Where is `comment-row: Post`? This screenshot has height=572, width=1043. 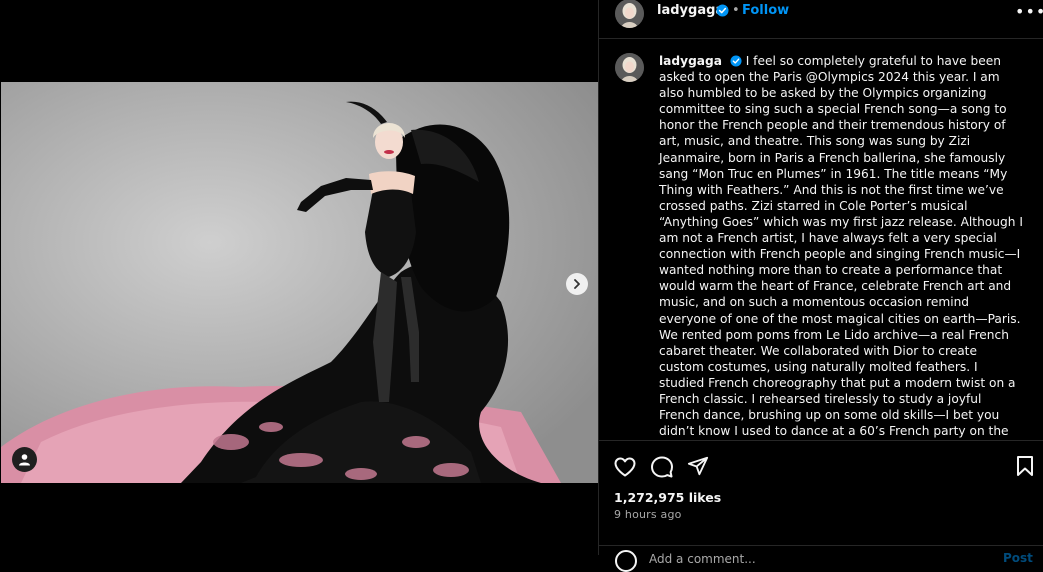
comment-row: Post is located at coordinates (821, 558).